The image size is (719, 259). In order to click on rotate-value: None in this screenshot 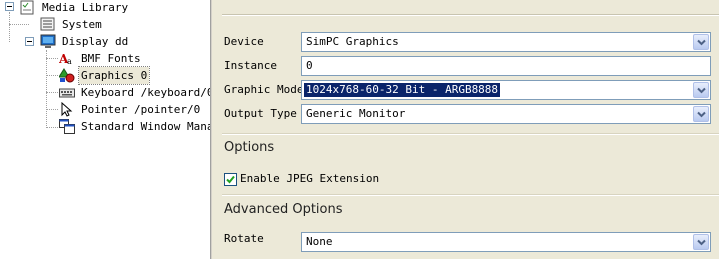, I will do `click(319, 241)`.